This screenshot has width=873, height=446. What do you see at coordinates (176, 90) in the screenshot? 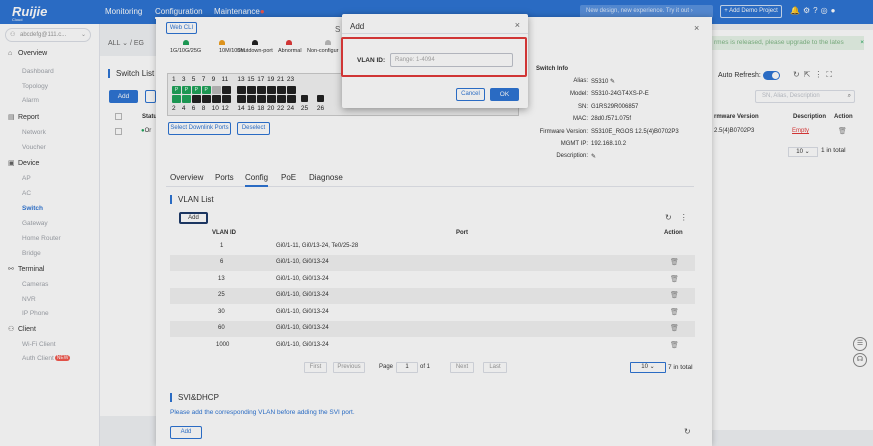
I see `port-1: P` at bounding box center [176, 90].